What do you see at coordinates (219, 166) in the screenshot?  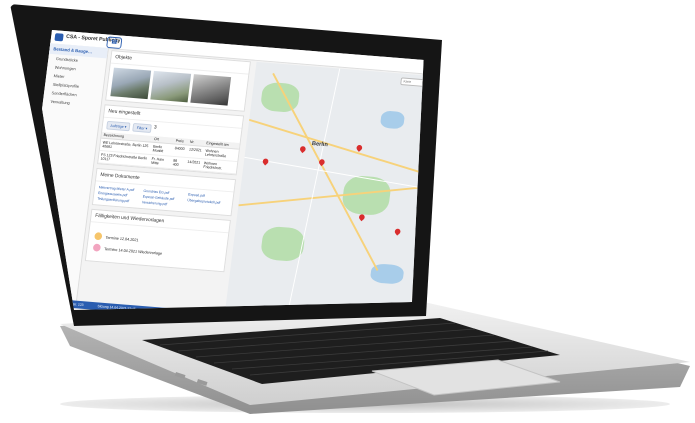 I see `cell-date: Wohnen Friedrichstr.` at bounding box center [219, 166].